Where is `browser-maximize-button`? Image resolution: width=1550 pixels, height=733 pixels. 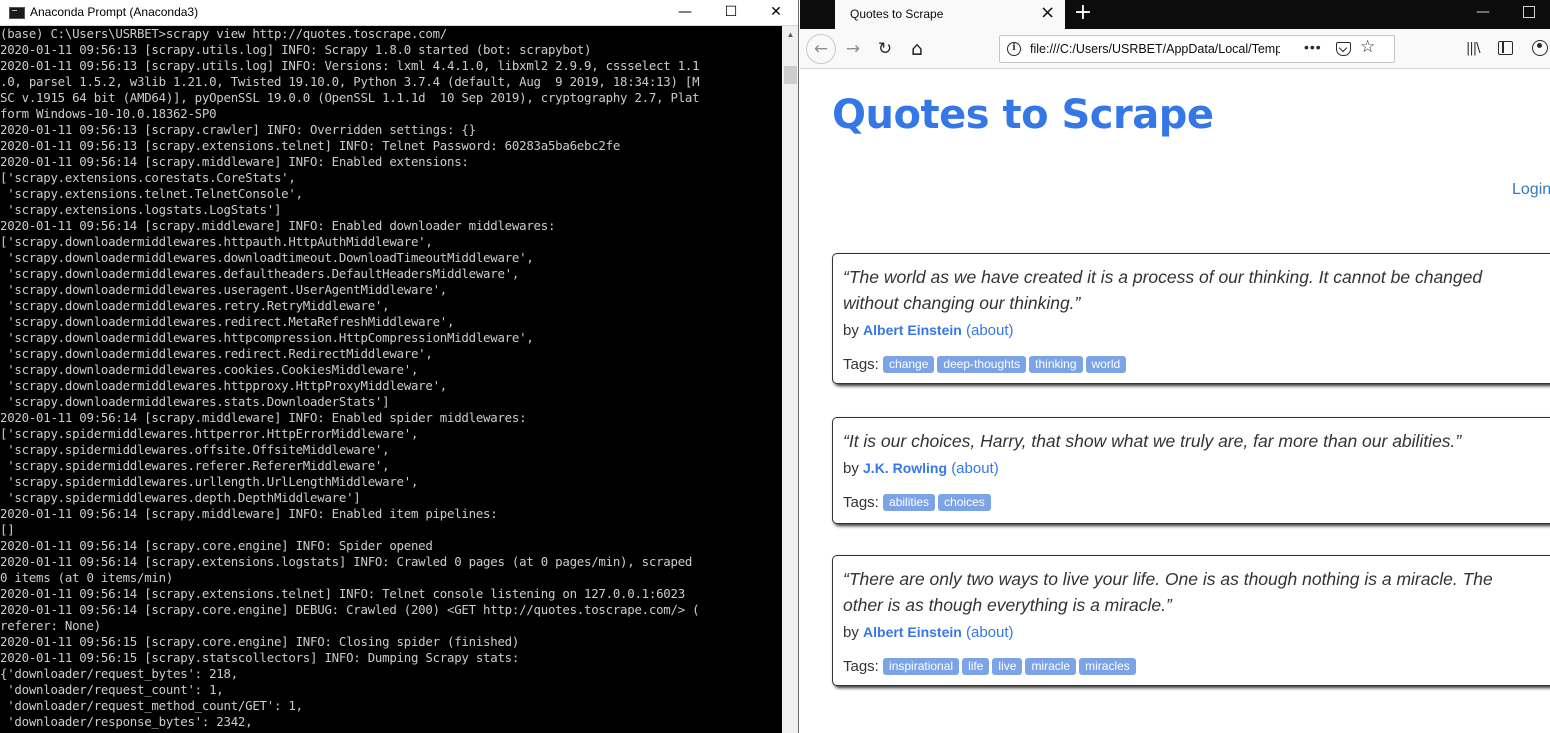 browser-maximize-button is located at coordinates (1529, 12).